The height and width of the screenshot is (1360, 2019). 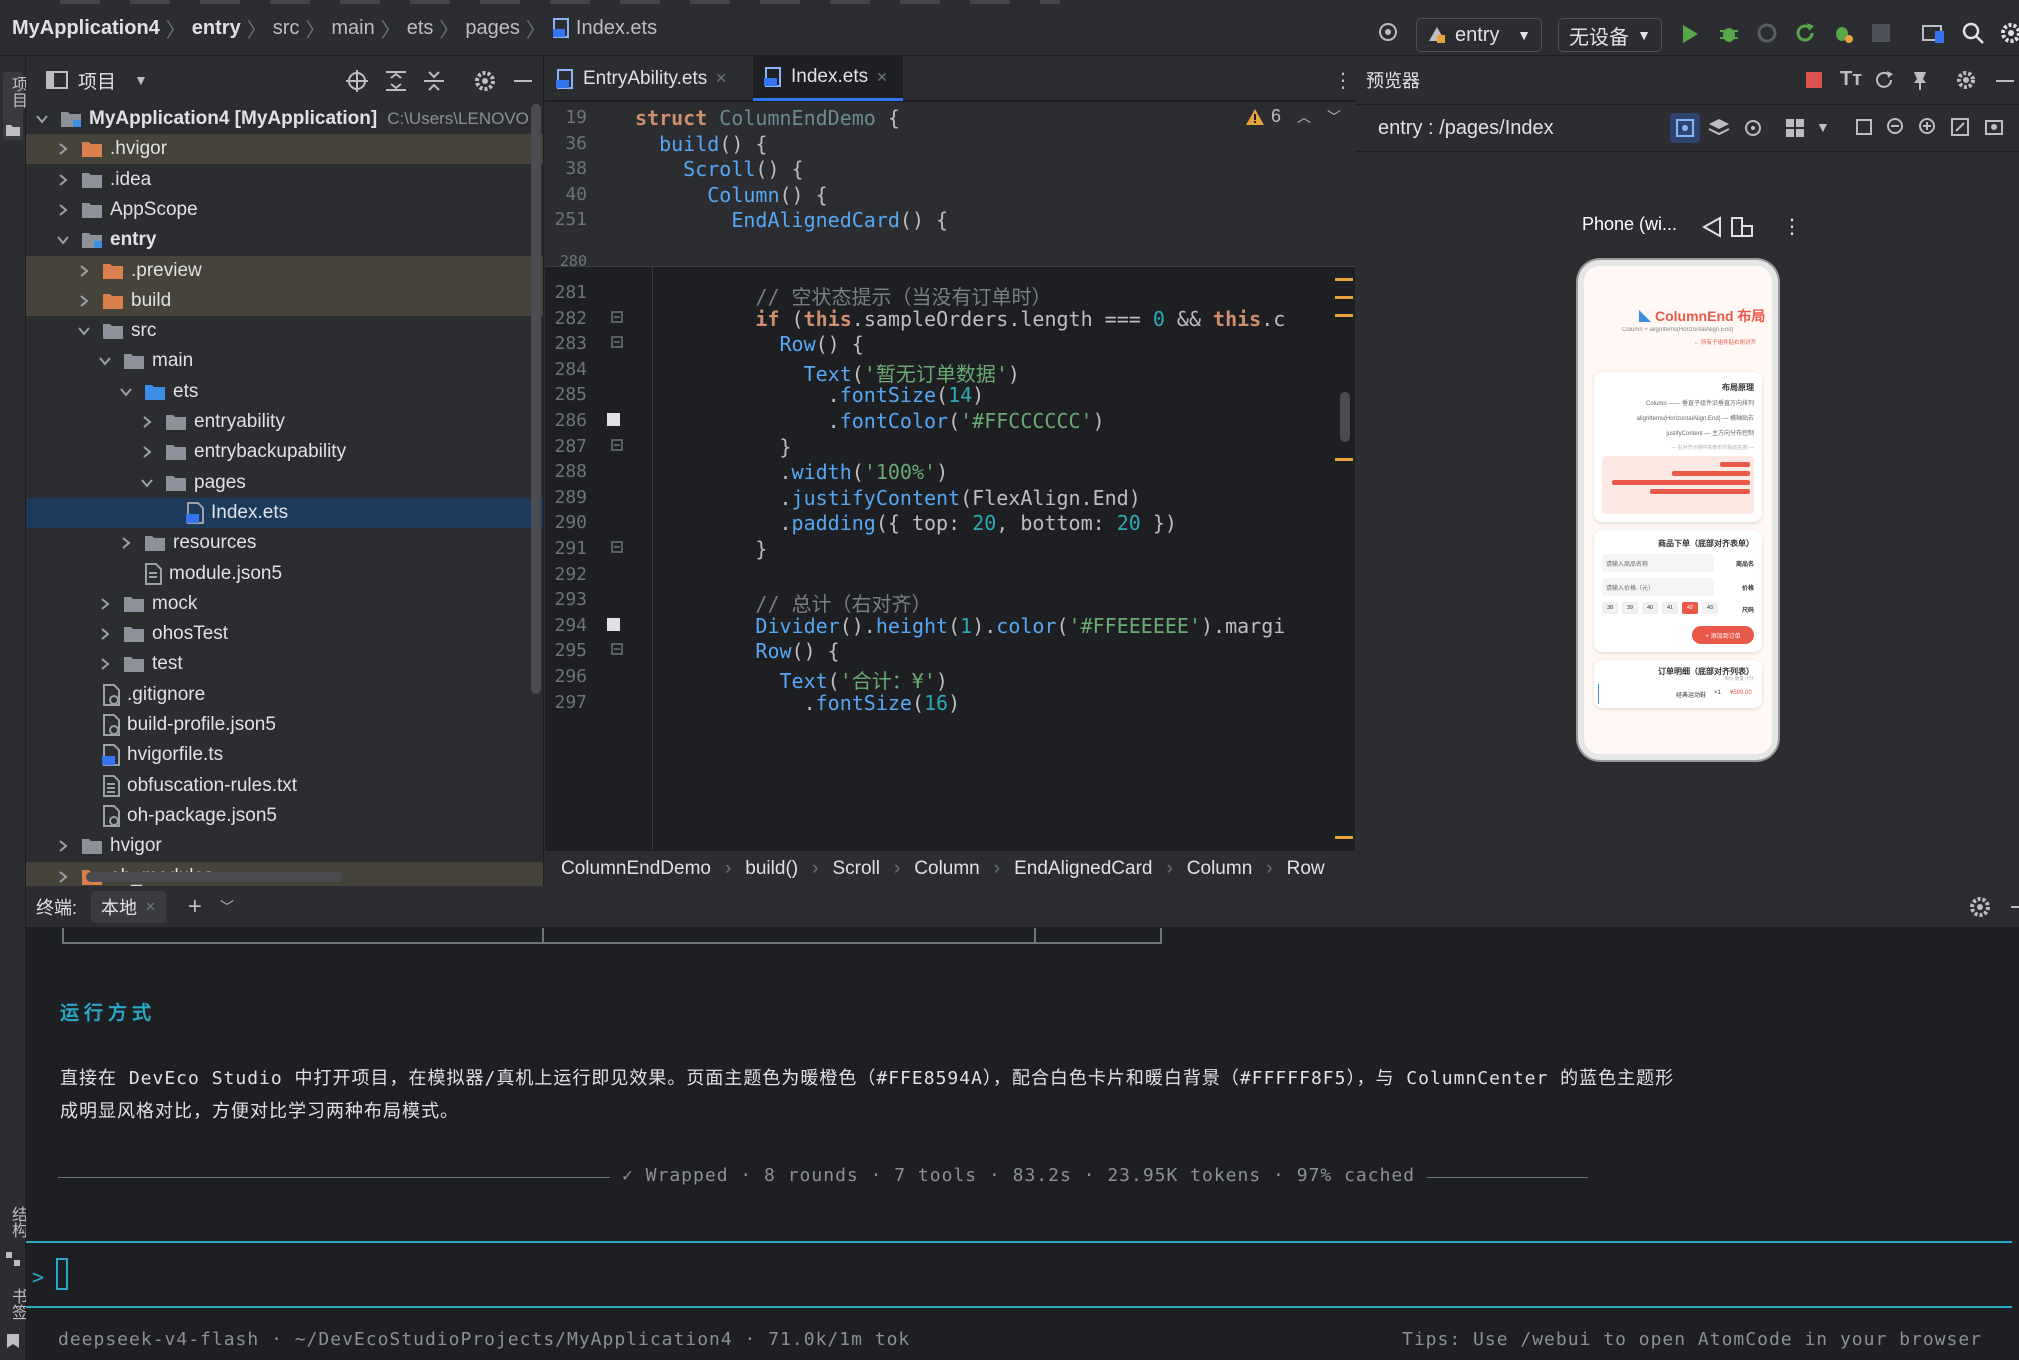 I want to click on tree-item: resources, so click(x=284, y=543).